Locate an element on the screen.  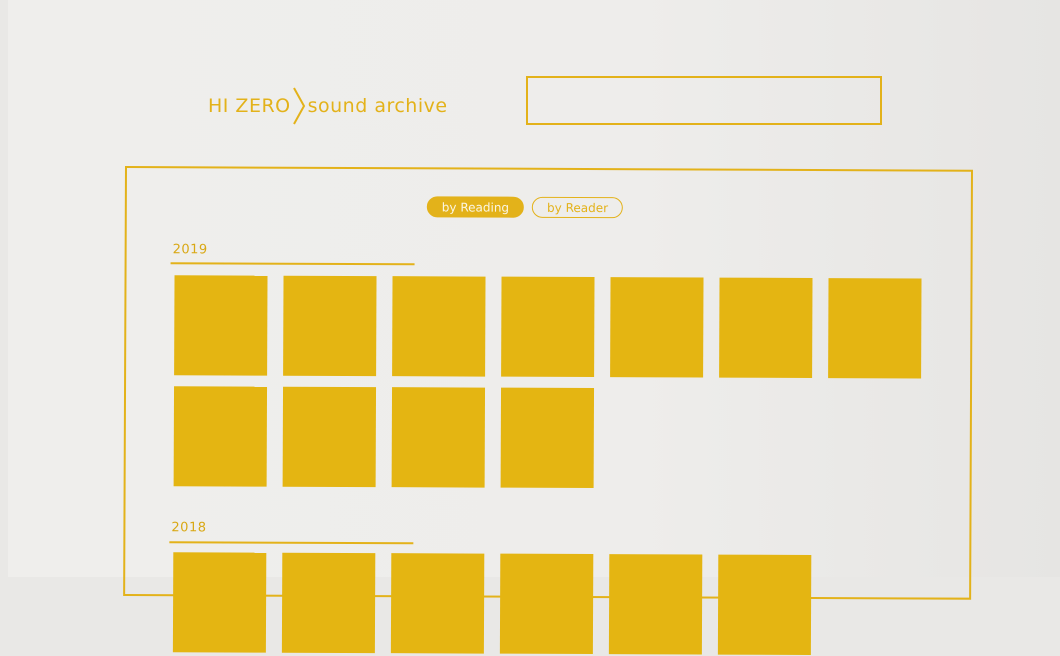
chevron-right-icon is located at coordinates (298, 106).